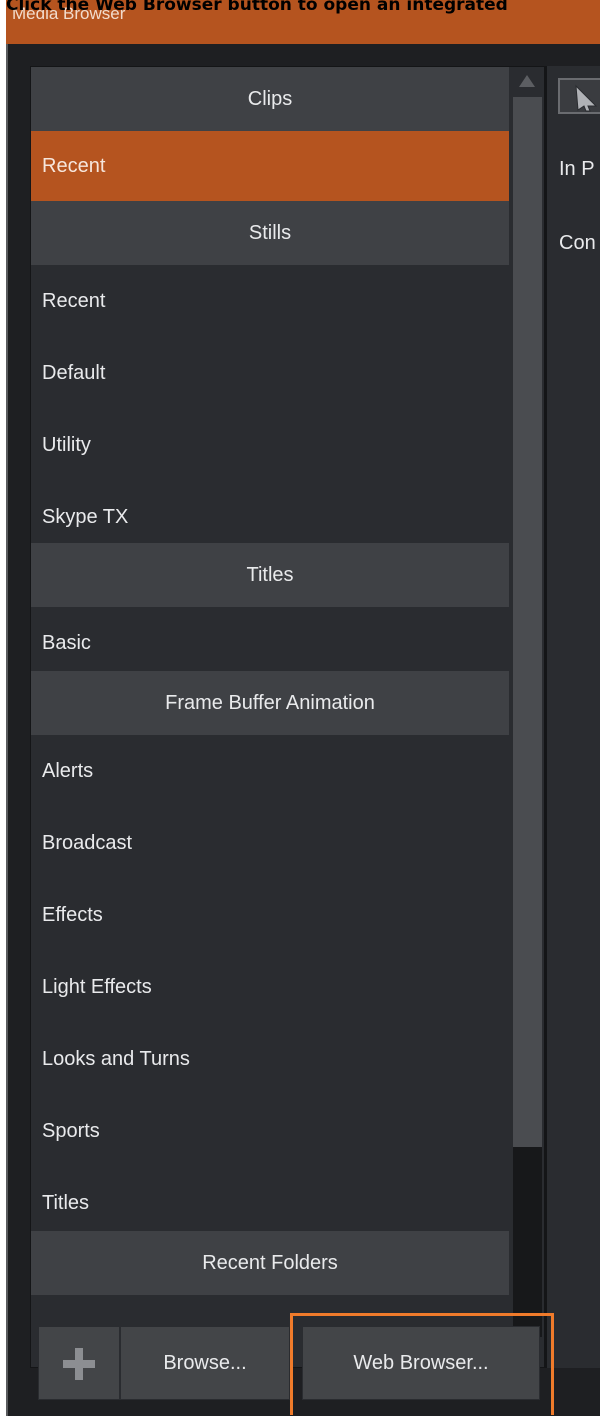 The height and width of the screenshot is (1416, 600). I want to click on section-header: Titles, so click(270, 575).